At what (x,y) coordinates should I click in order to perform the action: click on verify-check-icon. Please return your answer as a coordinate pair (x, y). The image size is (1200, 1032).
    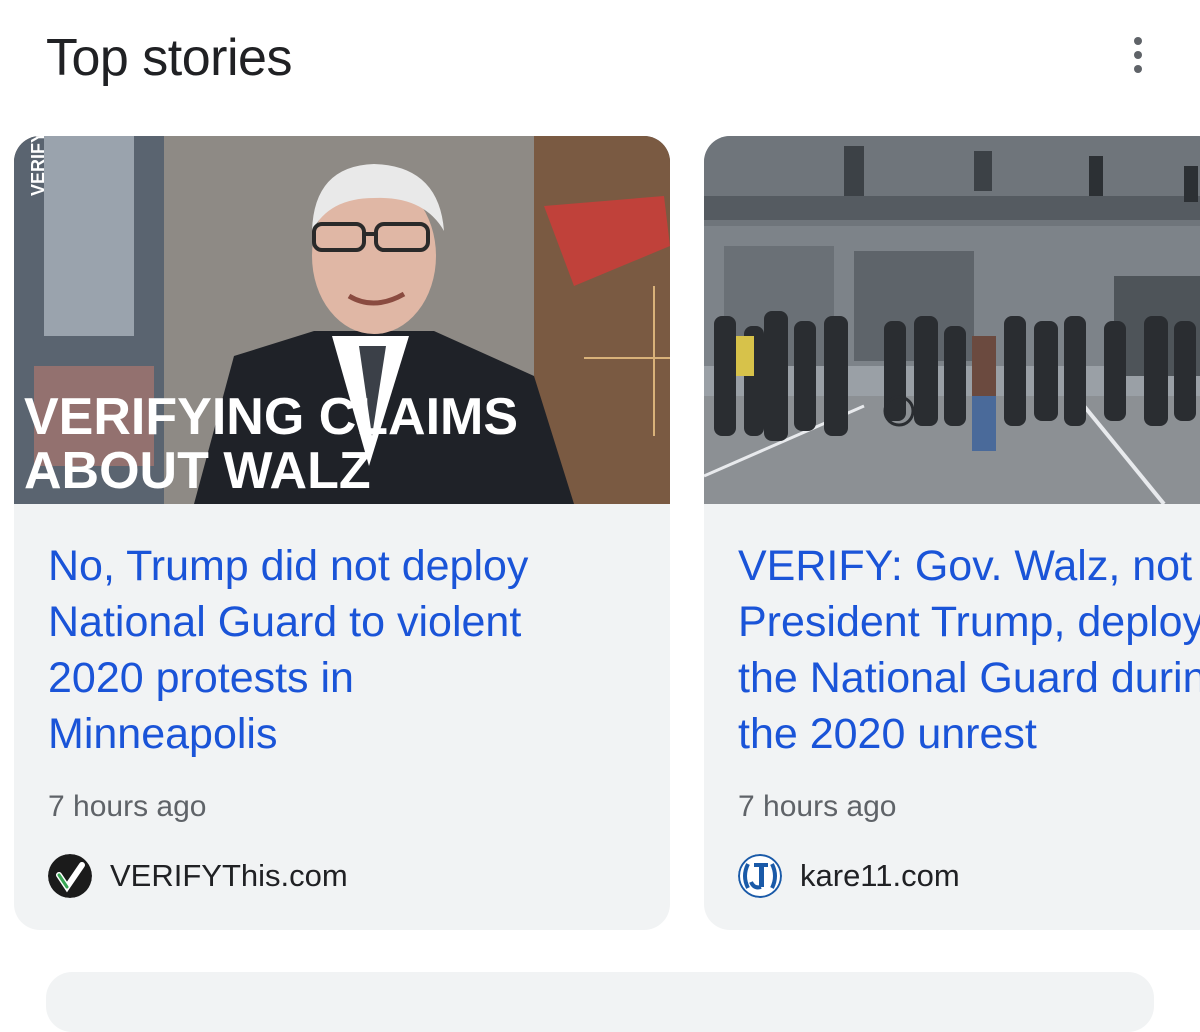
    Looking at the image, I should click on (70, 876).